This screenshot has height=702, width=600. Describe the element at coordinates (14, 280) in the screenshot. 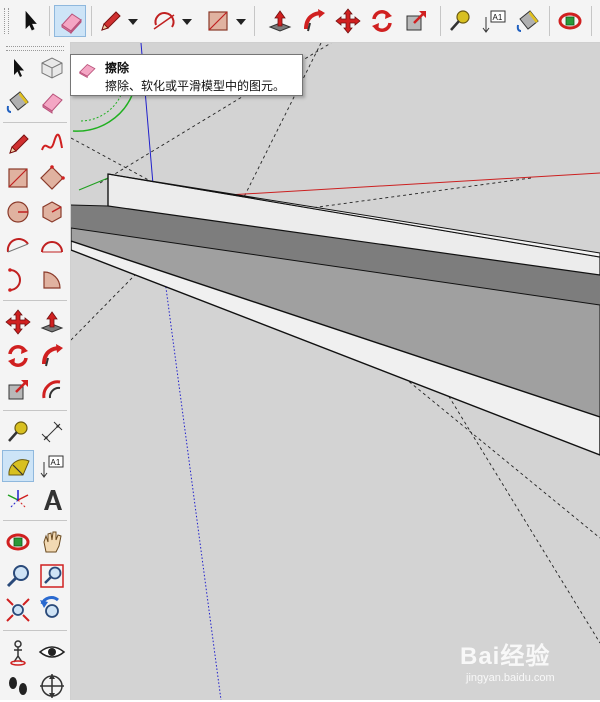

I see `three-point-arc-icon` at that location.